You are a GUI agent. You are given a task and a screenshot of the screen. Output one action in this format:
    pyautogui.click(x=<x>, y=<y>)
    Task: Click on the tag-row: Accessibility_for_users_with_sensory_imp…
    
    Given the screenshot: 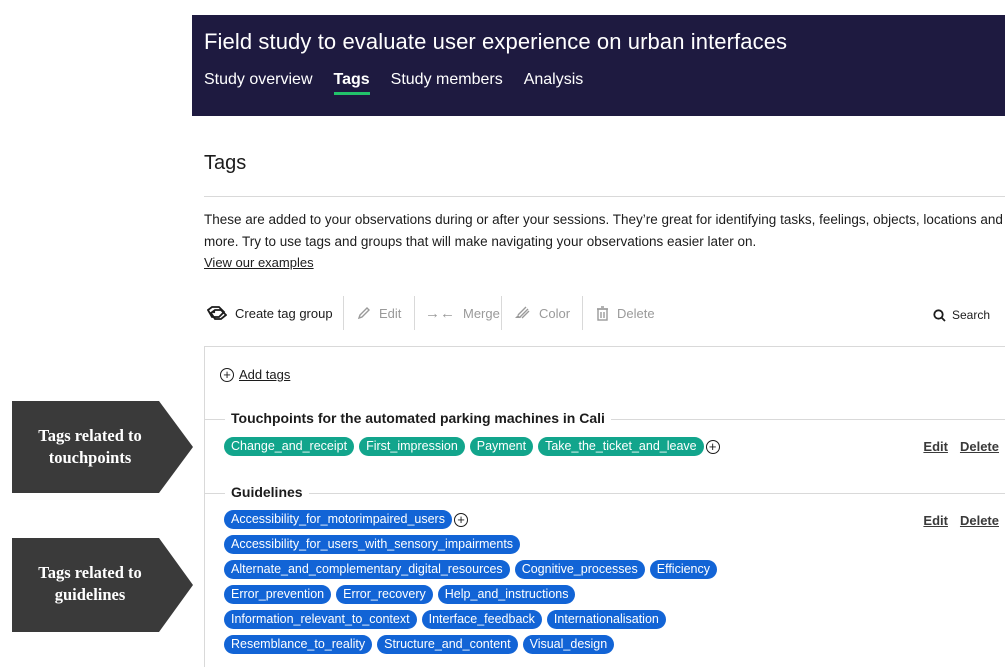 What is the action you would take?
    pyautogui.click(x=372, y=544)
    